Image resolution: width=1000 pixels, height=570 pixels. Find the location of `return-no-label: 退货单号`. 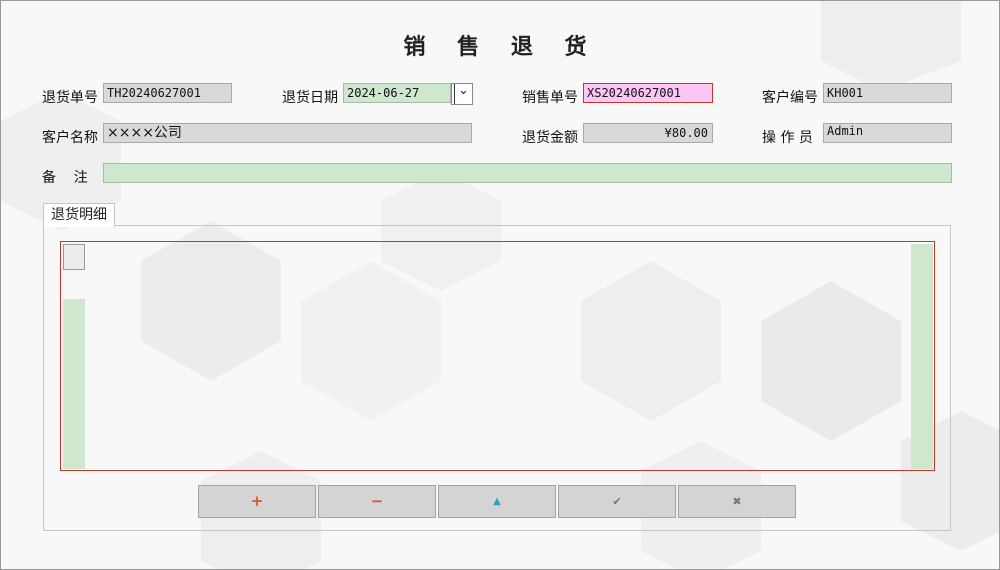

return-no-label: 退货单号 is located at coordinates (70, 98).